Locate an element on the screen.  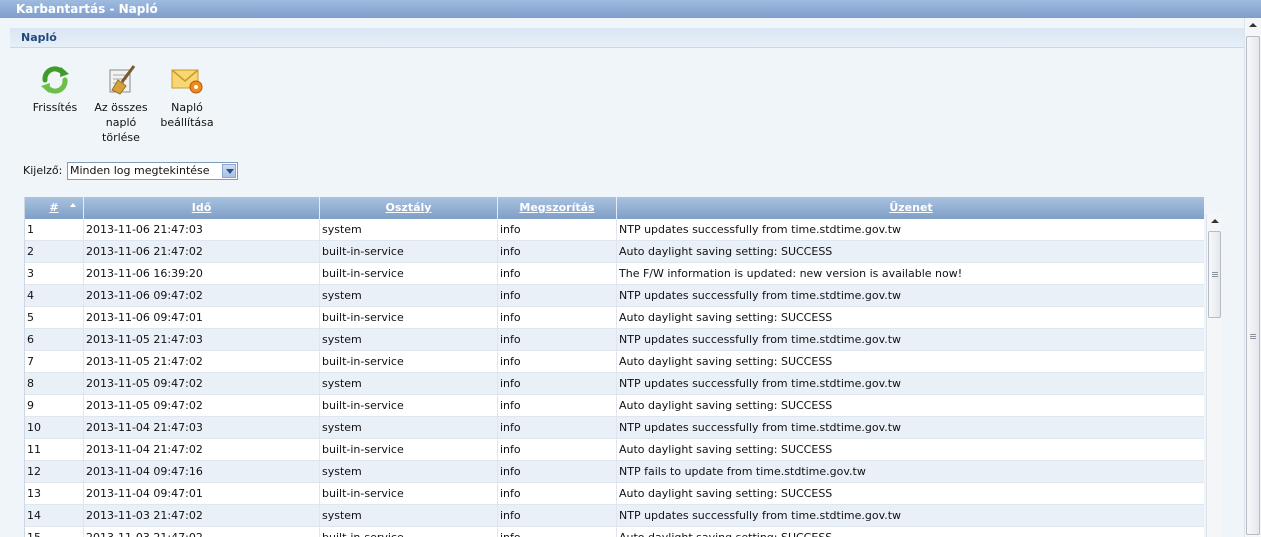
section-title: Napló is located at coordinates (627, 38).